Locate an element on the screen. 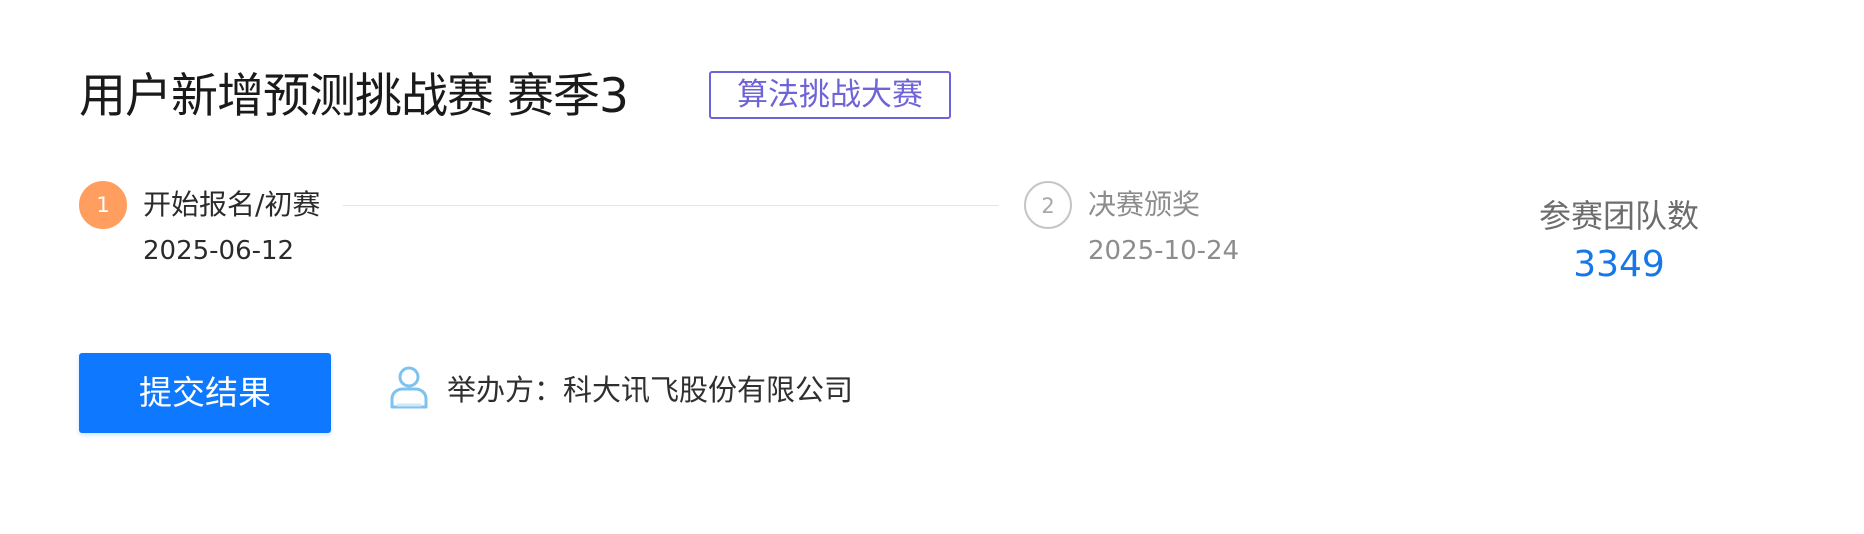 This screenshot has height=534, width=1864. step-2-indicator: 2 is located at coordinates (1048, 205).